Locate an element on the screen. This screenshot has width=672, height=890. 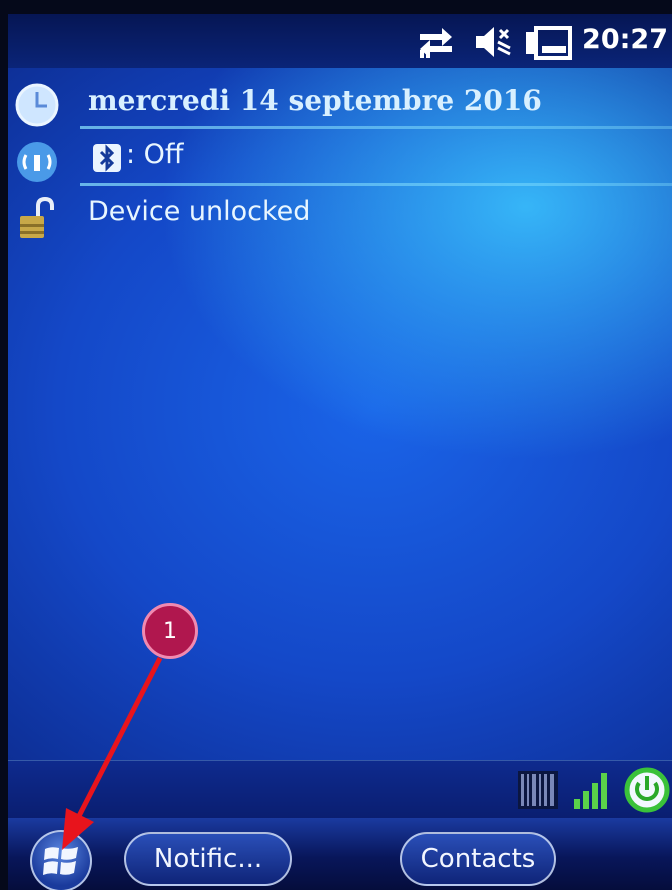
today-lock-row: Device unlocked is located at coordinates (340, 214).